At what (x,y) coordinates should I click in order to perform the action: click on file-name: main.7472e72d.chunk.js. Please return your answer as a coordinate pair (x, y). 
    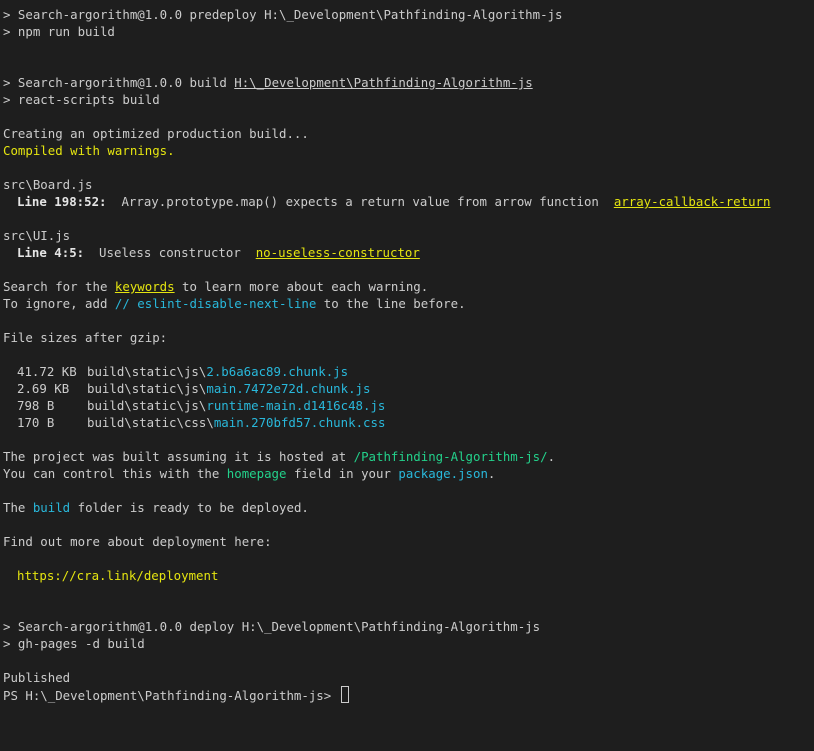
    Looking at the image, I should click on (288, 388).